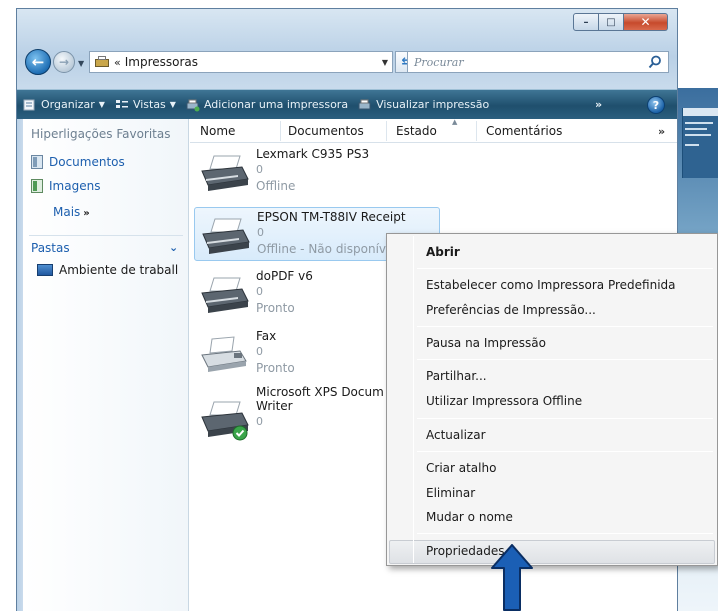 The height and width of the screenshot is (611, 718). I want to click on search-icon, so click(655, 62).